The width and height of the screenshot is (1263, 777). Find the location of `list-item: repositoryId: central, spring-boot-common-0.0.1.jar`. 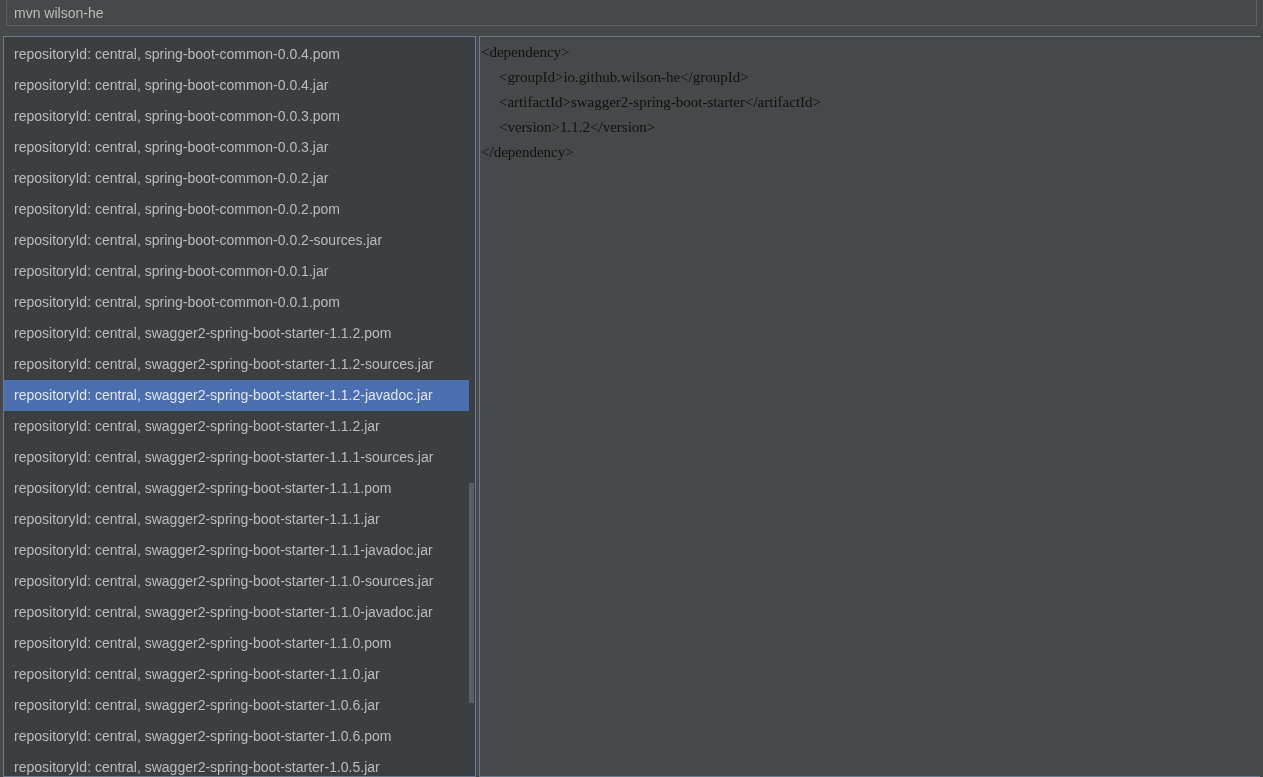

list-item: repositoryId: central, spring-boot-common-0.0.1.jar is located at coordinates (236, 271).